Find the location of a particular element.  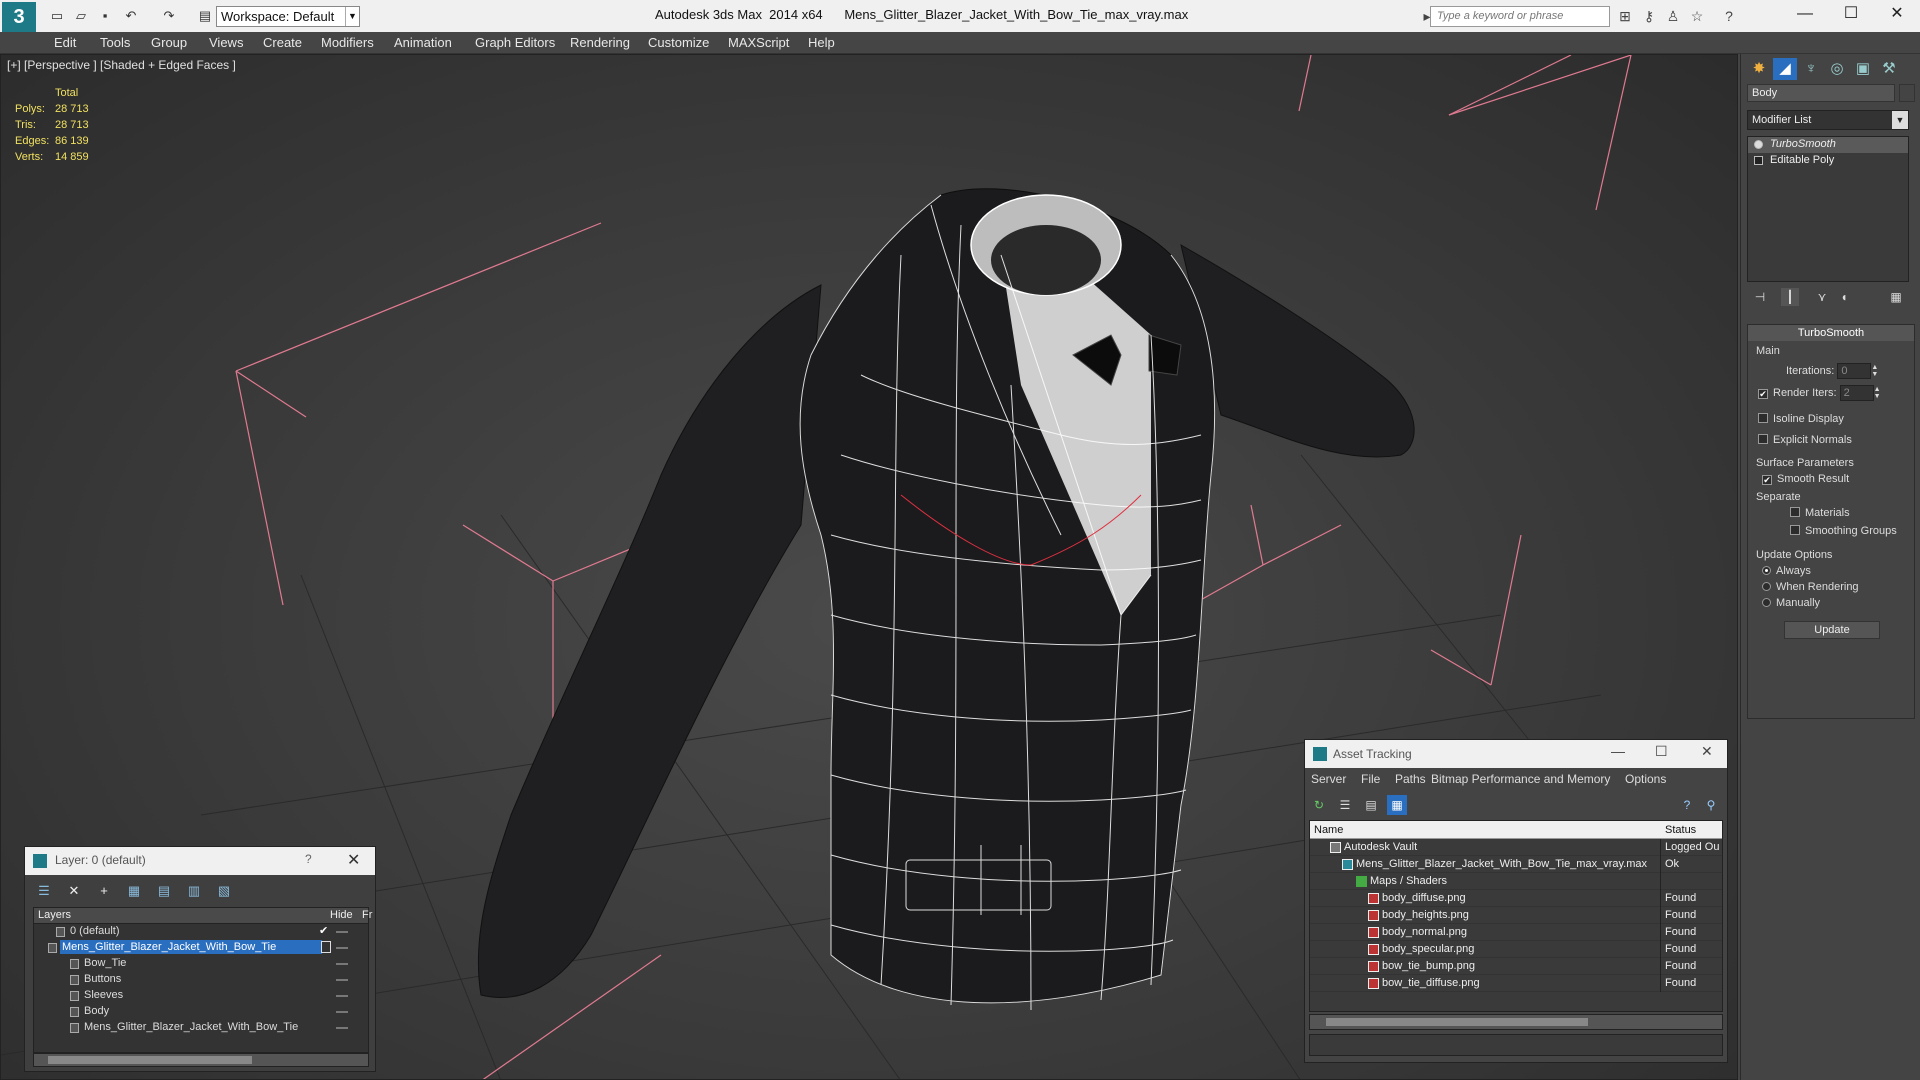

person-icon: ♙ is located at coordinates (1673, 16).